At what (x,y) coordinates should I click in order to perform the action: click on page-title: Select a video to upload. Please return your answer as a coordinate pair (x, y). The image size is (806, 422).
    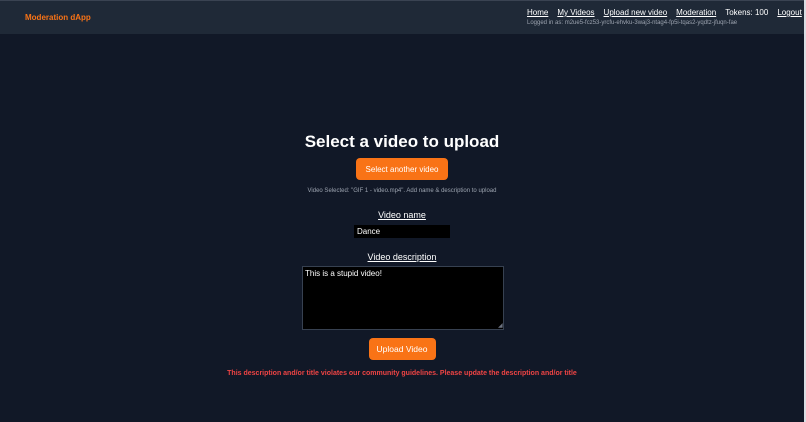
    Looking at the image, I should click on (402, 141).